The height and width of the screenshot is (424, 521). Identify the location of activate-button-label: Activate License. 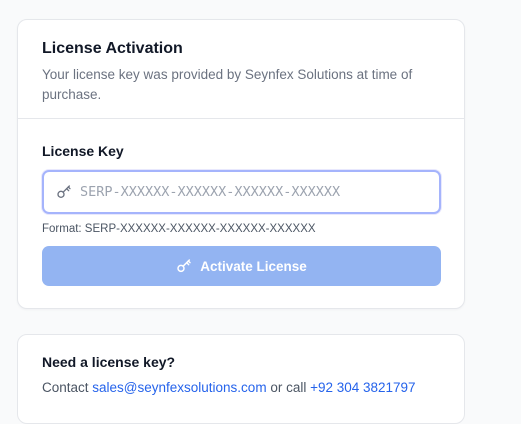
(253, 266).